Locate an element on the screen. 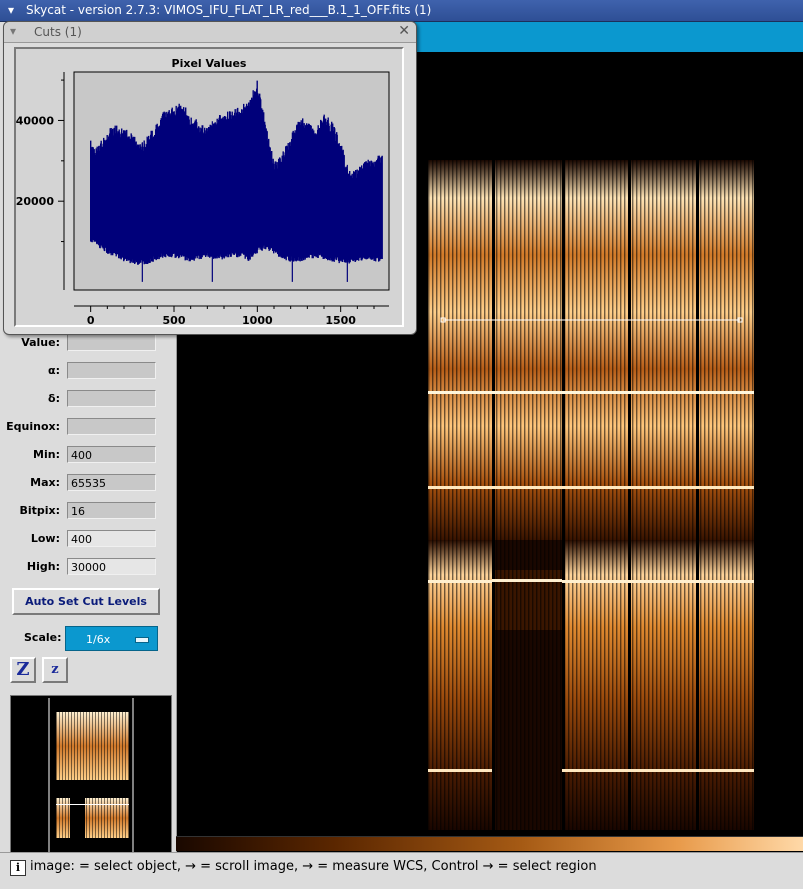 This screenshot has width=803, height=889. x-tick-label: 1500 is located at coordinates (340, 319).